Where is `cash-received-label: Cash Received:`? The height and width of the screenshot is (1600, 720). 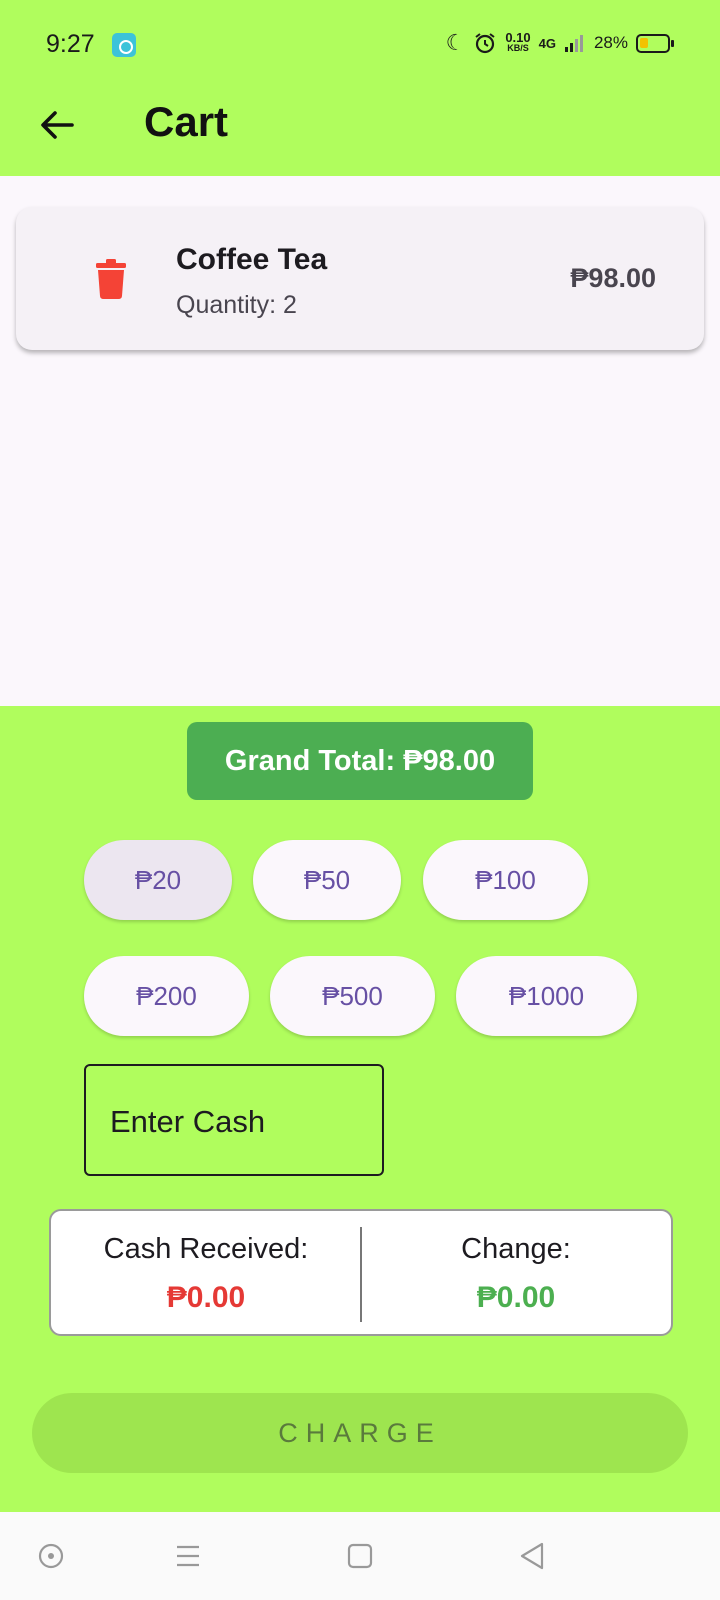 cash-received-label: Cash Received: is located at coordinates (206, 1249).